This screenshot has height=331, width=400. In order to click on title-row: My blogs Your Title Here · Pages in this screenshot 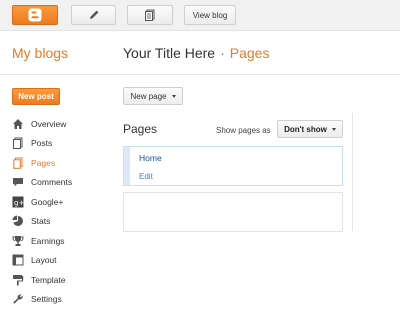, I will do `click(200, 53)`.